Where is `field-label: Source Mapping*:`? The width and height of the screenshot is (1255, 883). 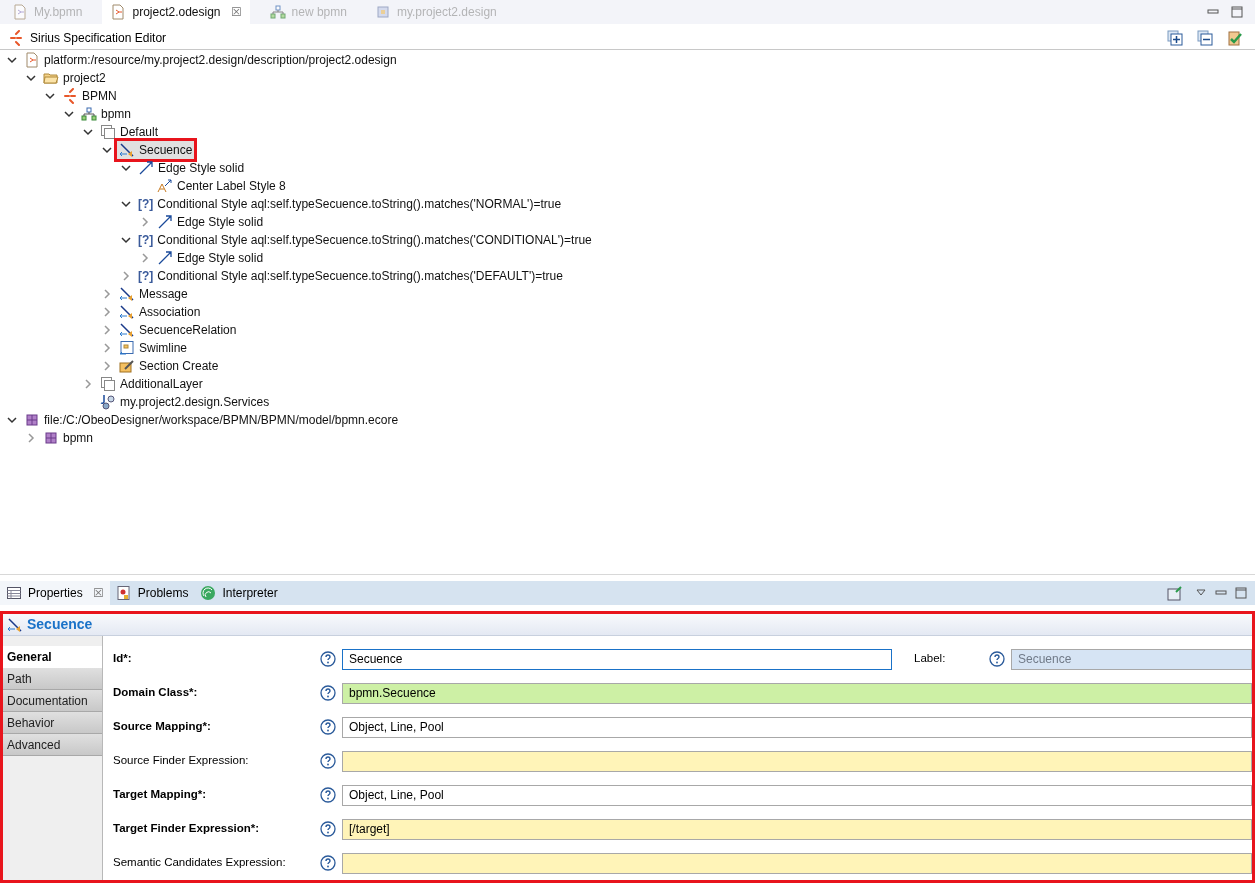 field-label: Source Mapping*: is located at coordinates (162, 727).